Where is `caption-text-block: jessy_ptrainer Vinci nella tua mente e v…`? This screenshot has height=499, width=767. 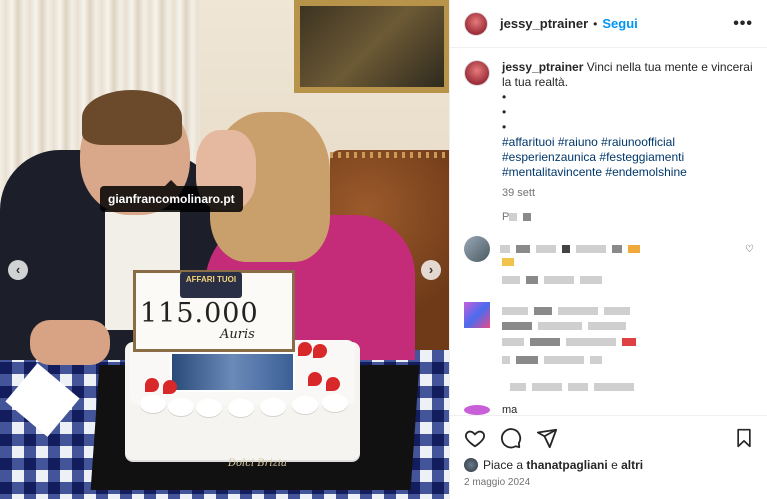 caption-text-block: jessy_ptrainer Vinci nella tua mente e v… is located at coordinates (633, 130).